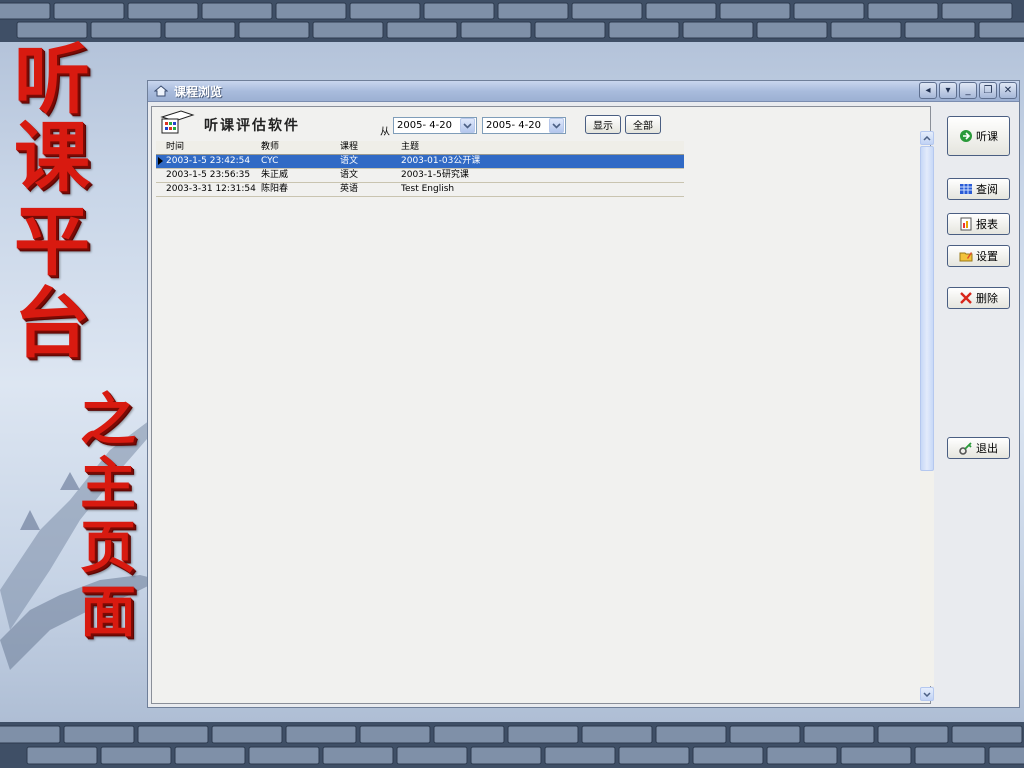 The image size is (1024, 768). Describe the element at coordinates (513, 125) in the screenshot. I see `date-to-value: 2005- 4-20` at that location.